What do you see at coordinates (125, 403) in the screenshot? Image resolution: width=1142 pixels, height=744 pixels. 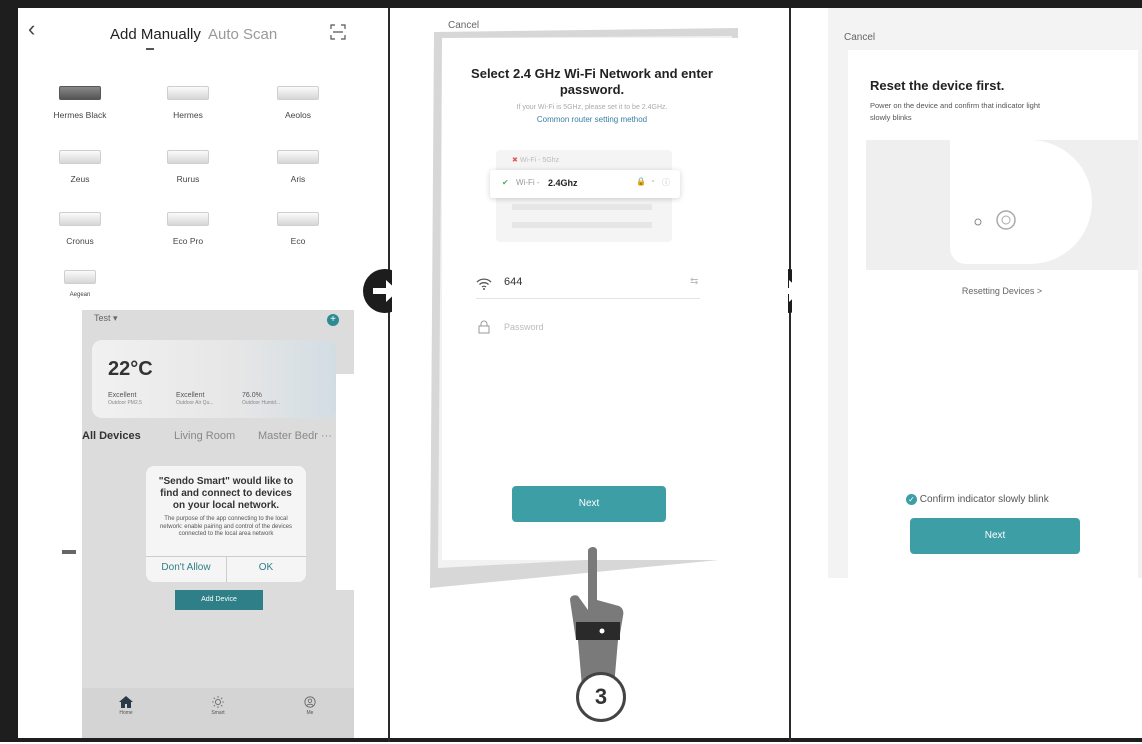 I see `metric-label: Outdoor PM2.5` at bounding box center [125, 403].